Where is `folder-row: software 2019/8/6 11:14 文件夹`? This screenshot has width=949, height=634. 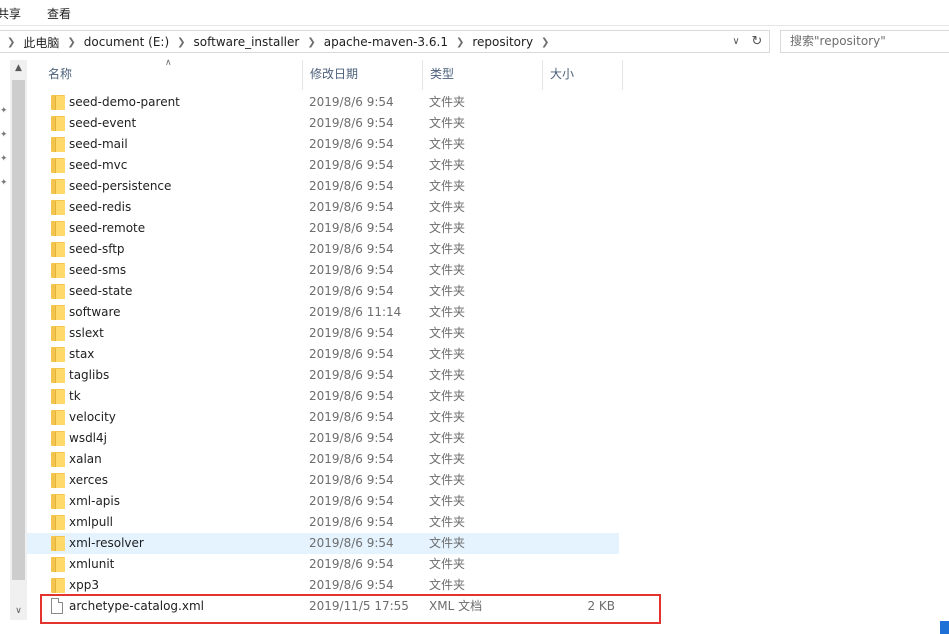
folder-row: software 2019/8/6 11:14 文件夹 is located at coordinates (327, 312).